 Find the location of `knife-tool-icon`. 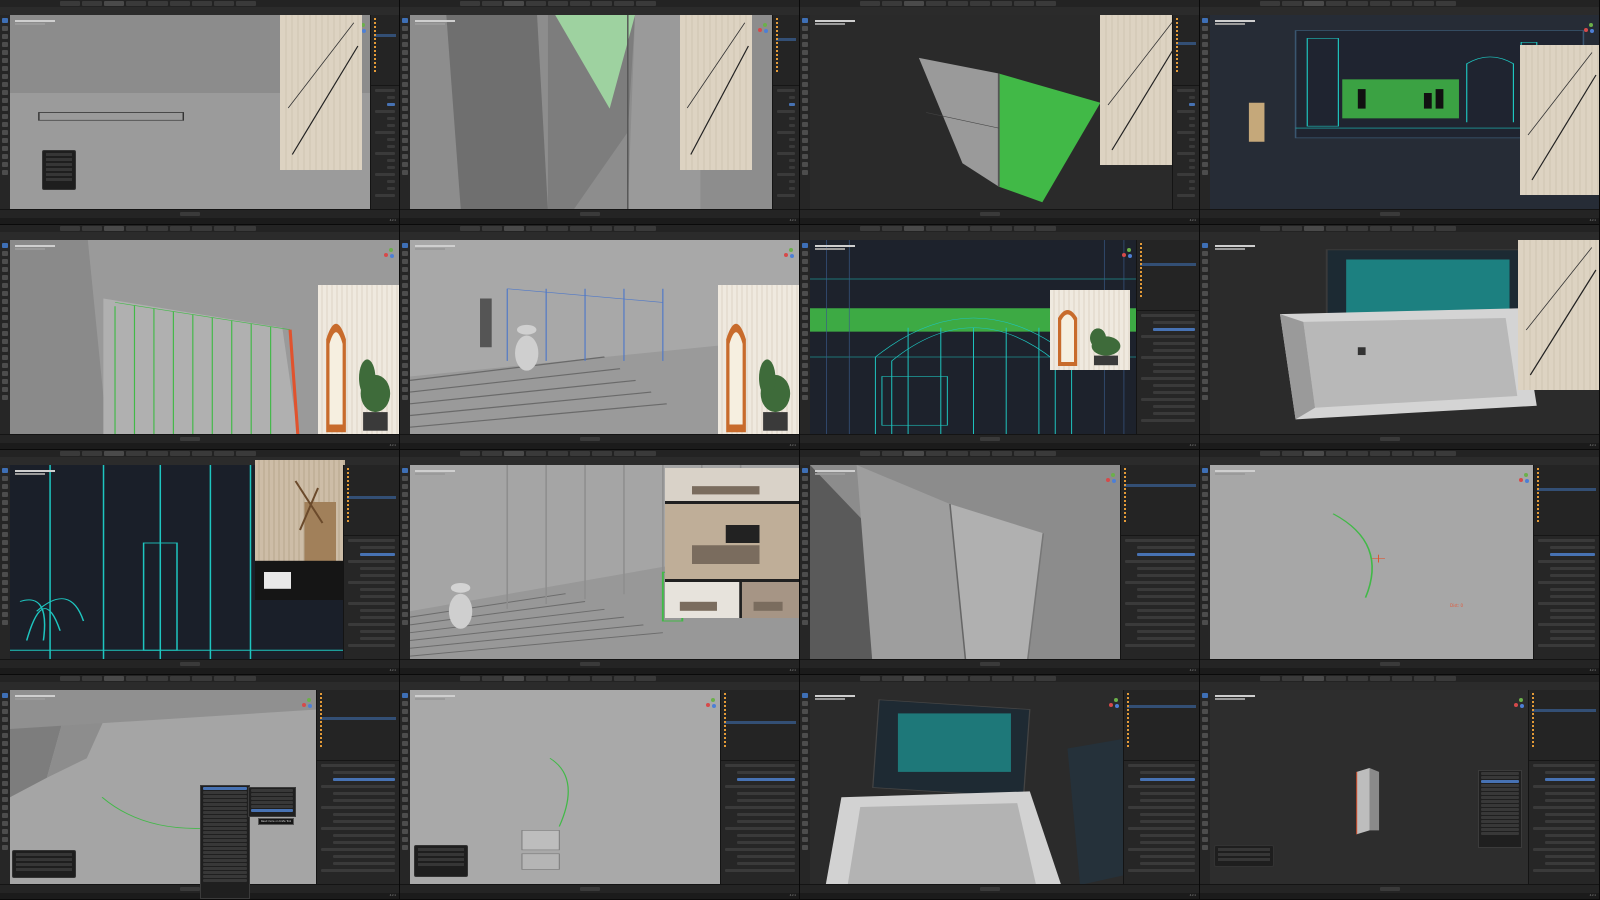

knife-tool-icon is located at coordinates (5, 116).